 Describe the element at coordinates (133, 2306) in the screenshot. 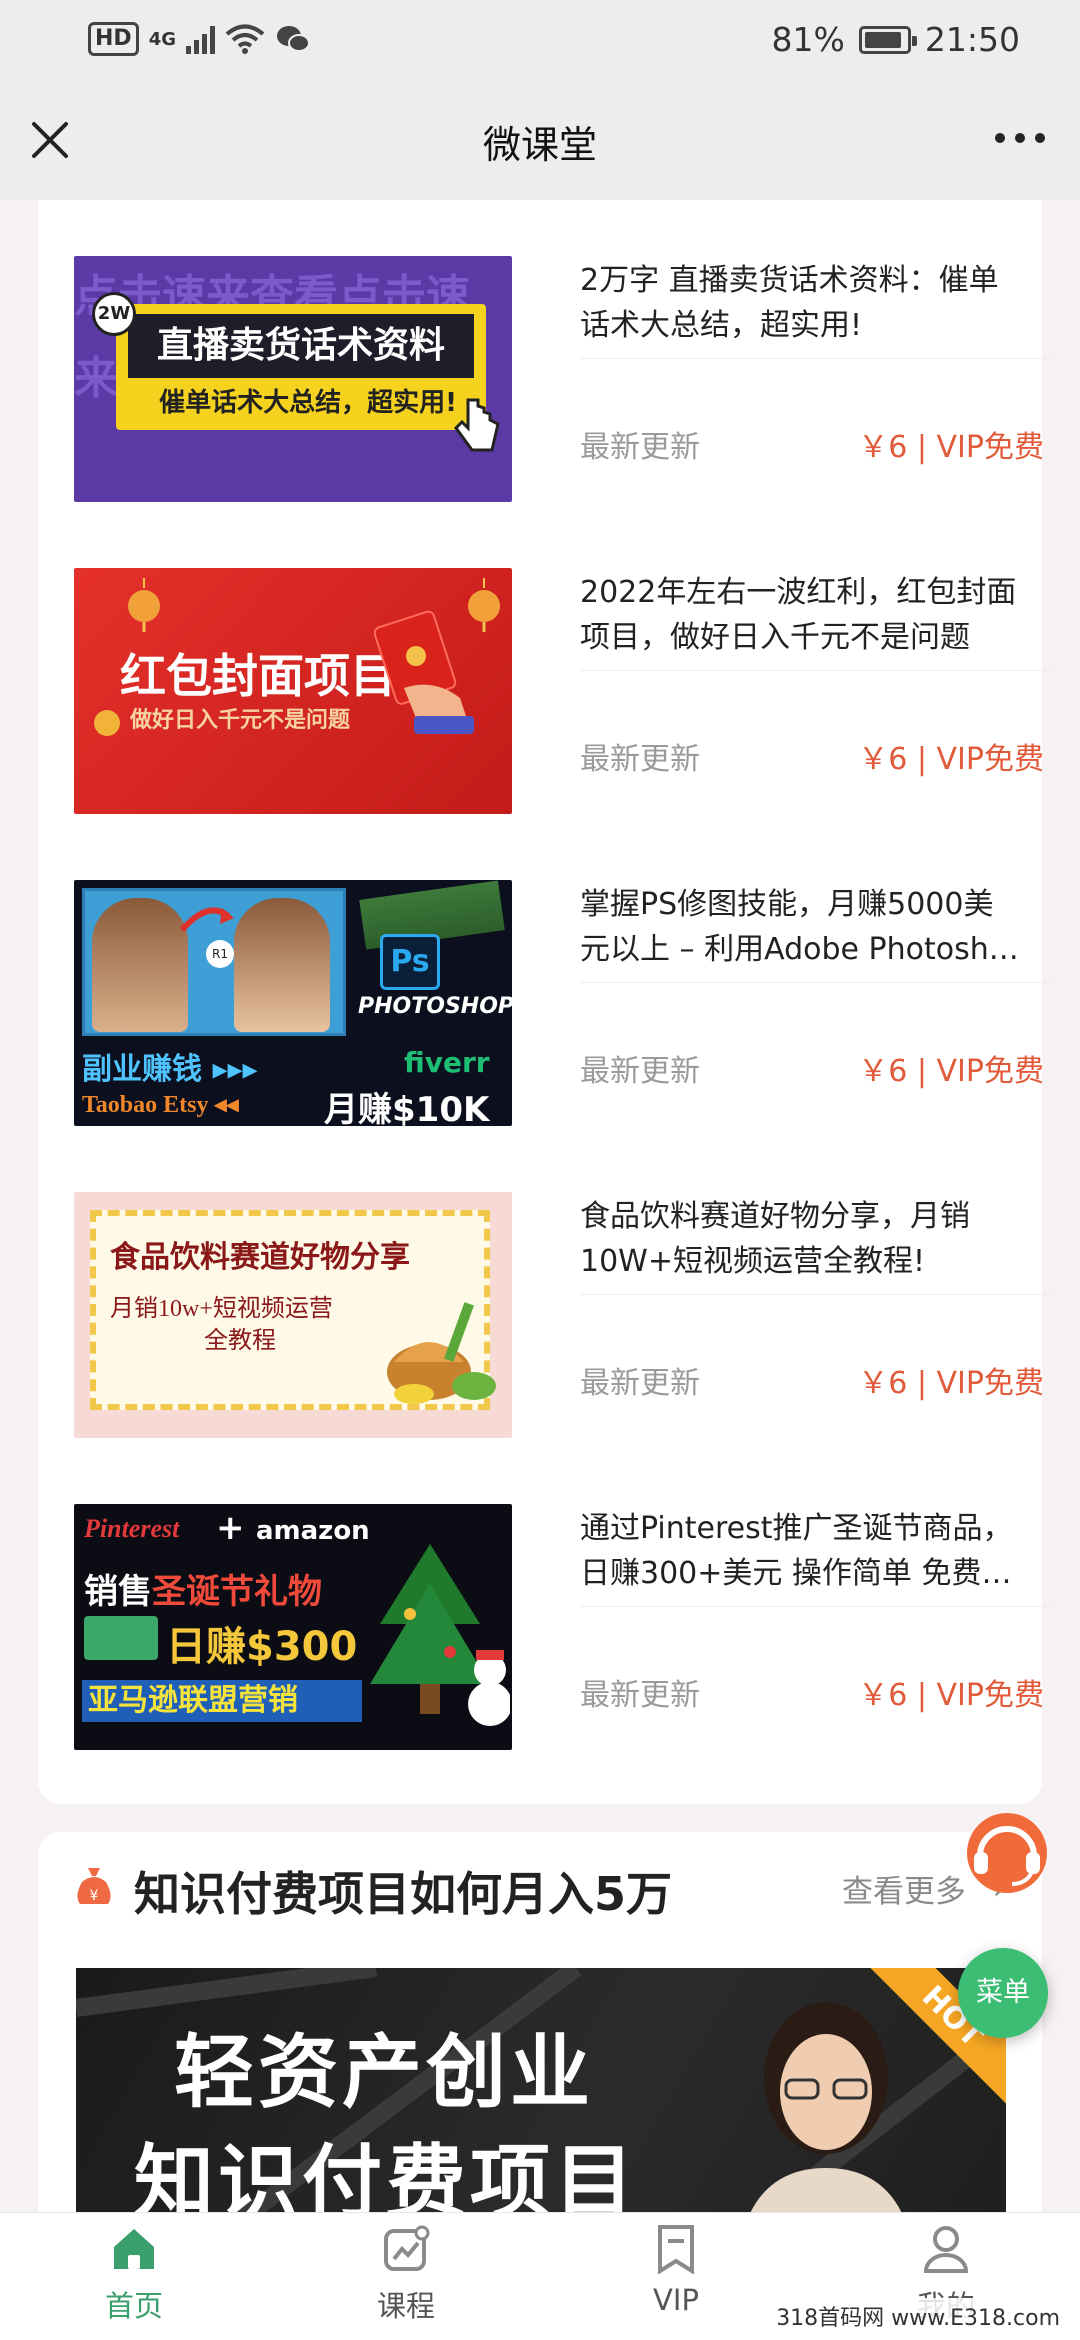

I see `tab-label: 首页` at that location.